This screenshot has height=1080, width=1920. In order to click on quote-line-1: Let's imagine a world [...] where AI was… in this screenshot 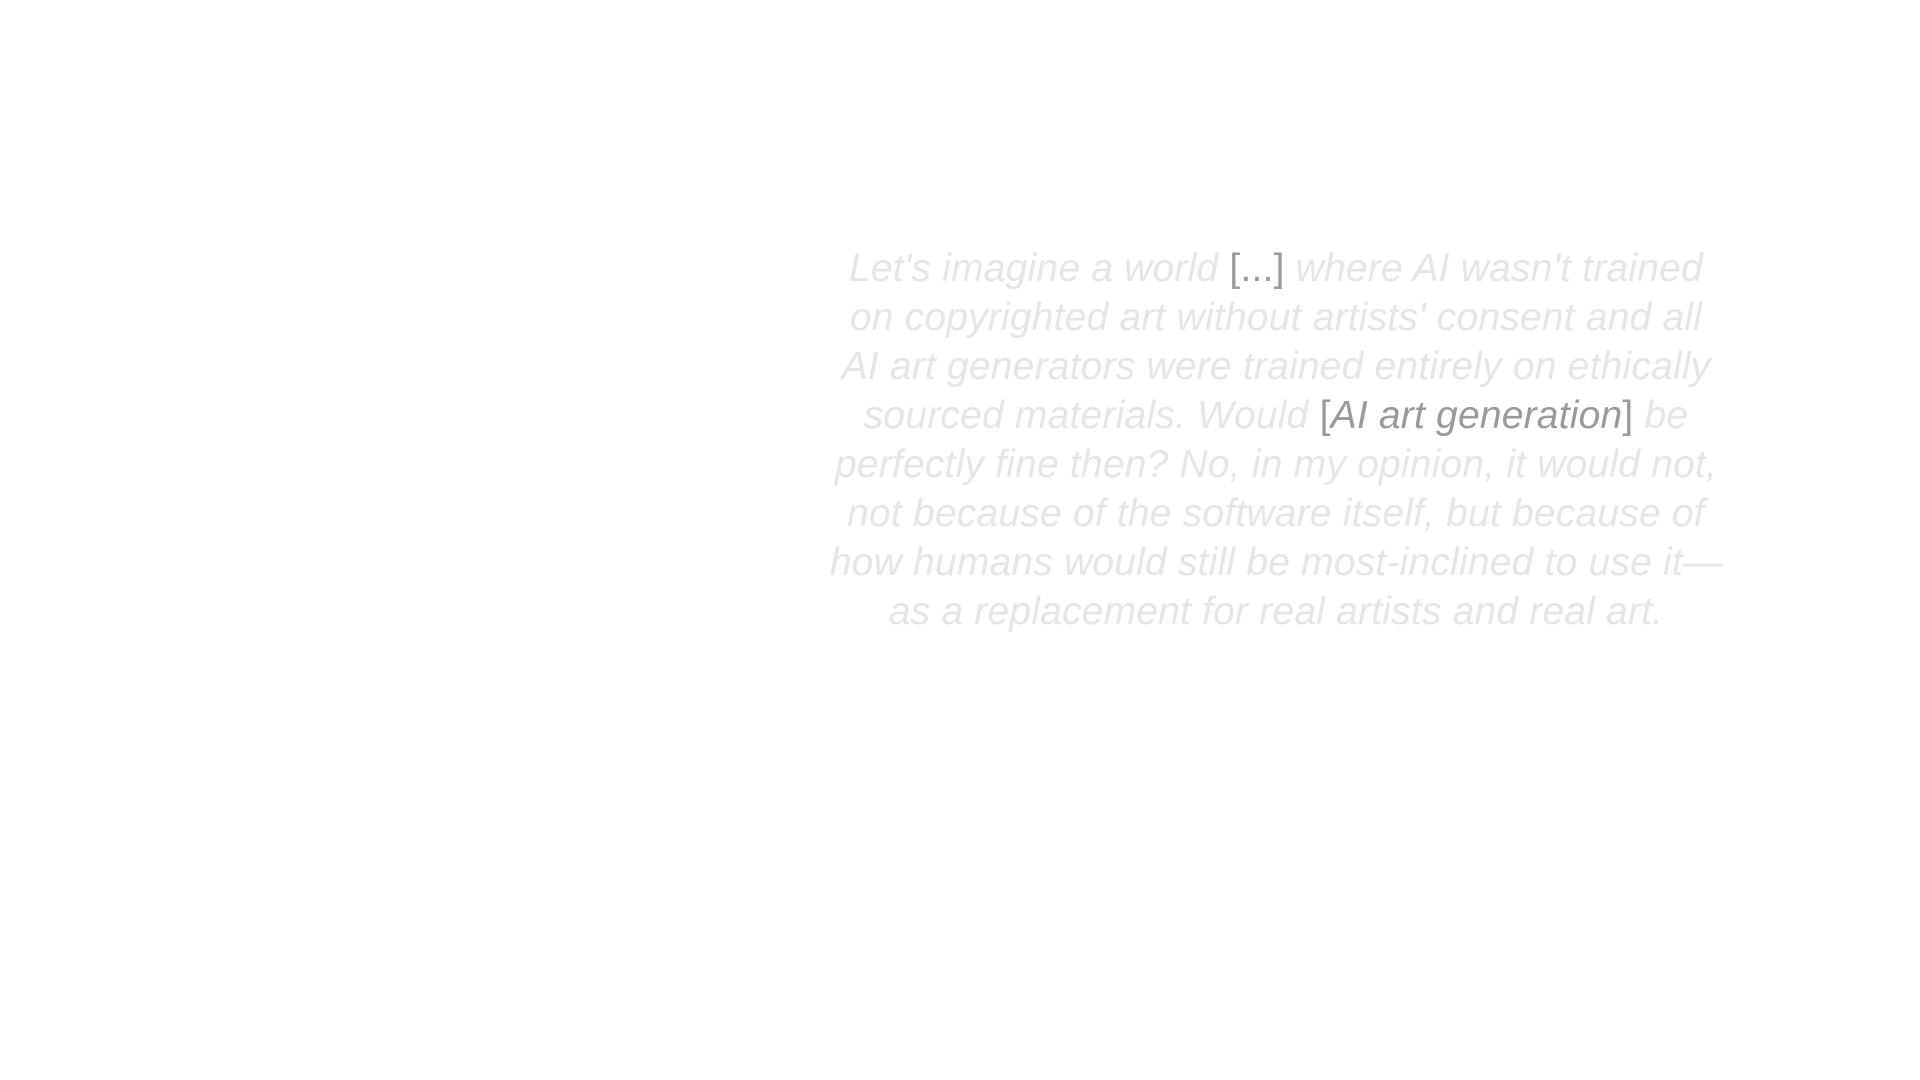, I will do `click(1276, 268)`.